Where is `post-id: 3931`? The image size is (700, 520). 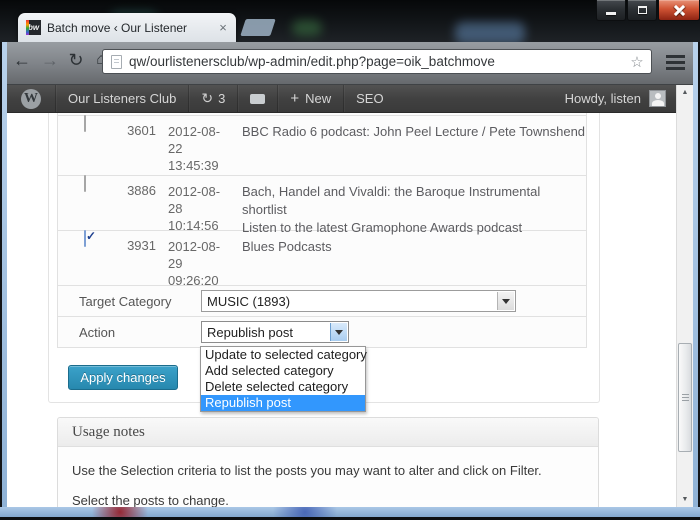
post-id: 3931 is located at coordinates (141, 245).